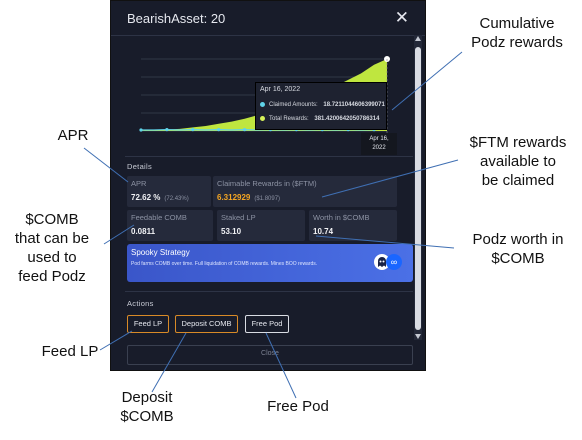 The image size is (582, 440). What do you see at coordinates (148, 324) in the screenshot?
I see `feed-lp-button: Feed LP` at bounding box center [148, 324].